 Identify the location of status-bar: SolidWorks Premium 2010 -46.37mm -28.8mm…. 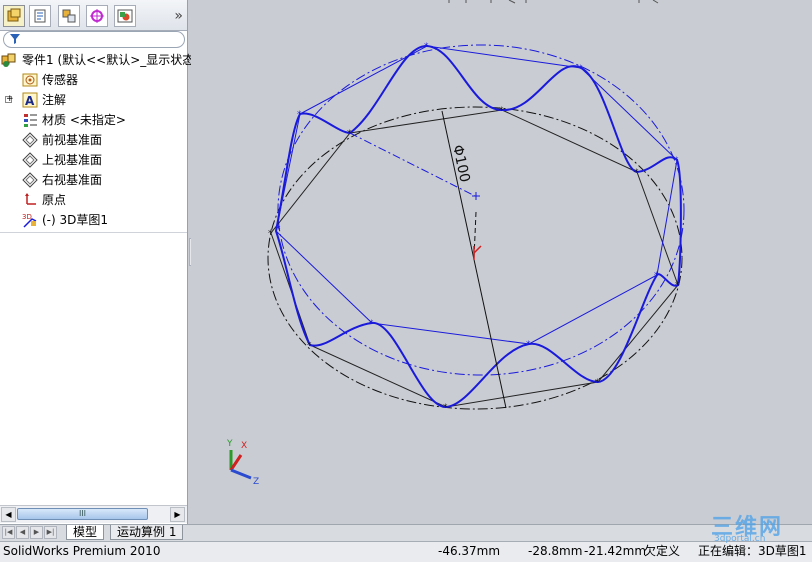
(406, 551).